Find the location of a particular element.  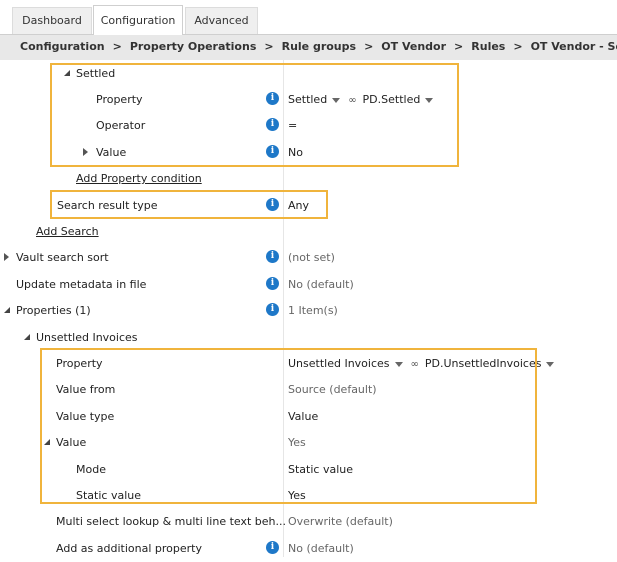

update-metadata-row: Update metadata in file i No (default) is located at coordinates (308, 285).